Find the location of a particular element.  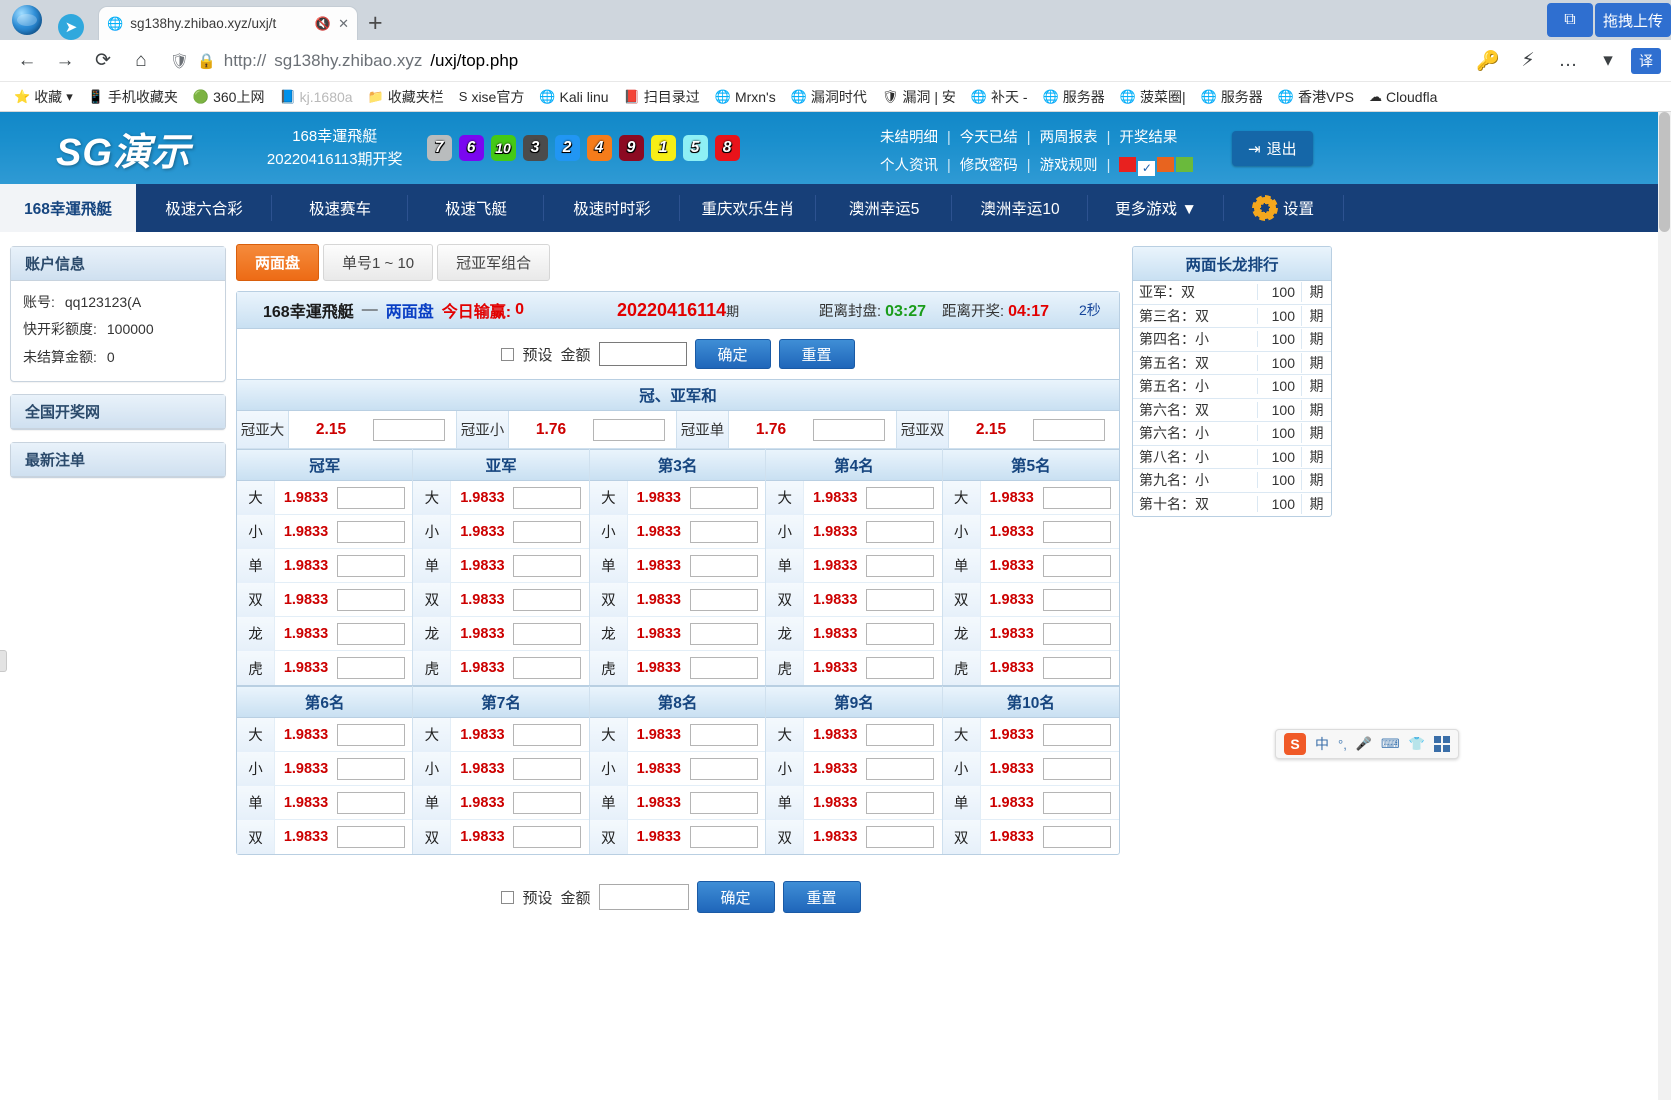

logout-button: ⇥ 退出 is located at coordinates (1272, 148).